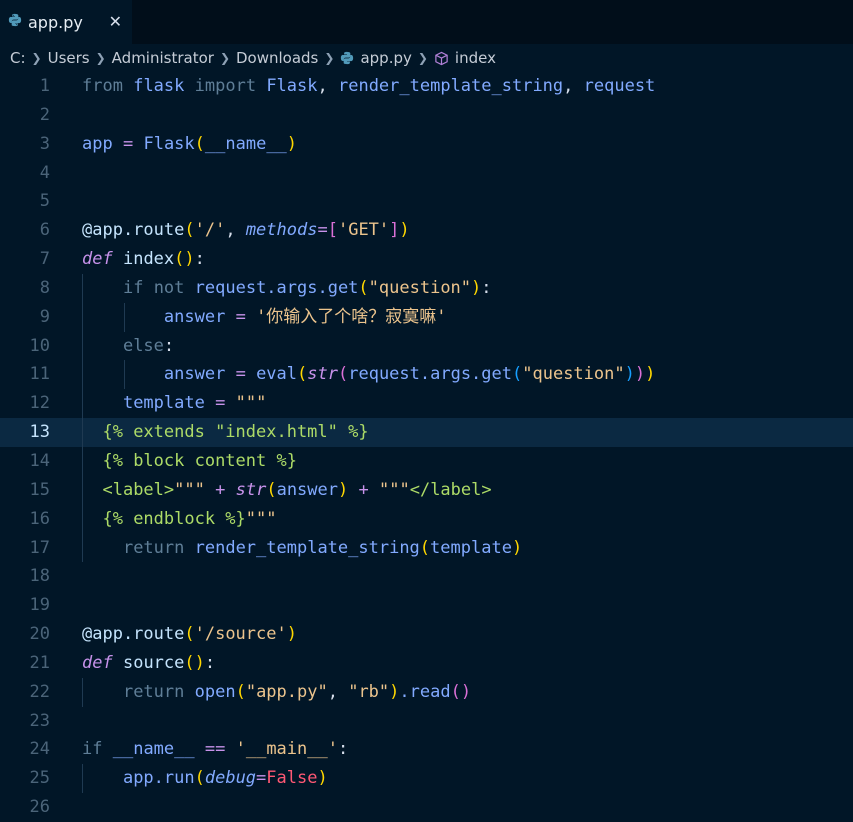 This screenshot has height=822, width=853. I want to click on breadcrumb-label: Administrator, so click(162, 58).